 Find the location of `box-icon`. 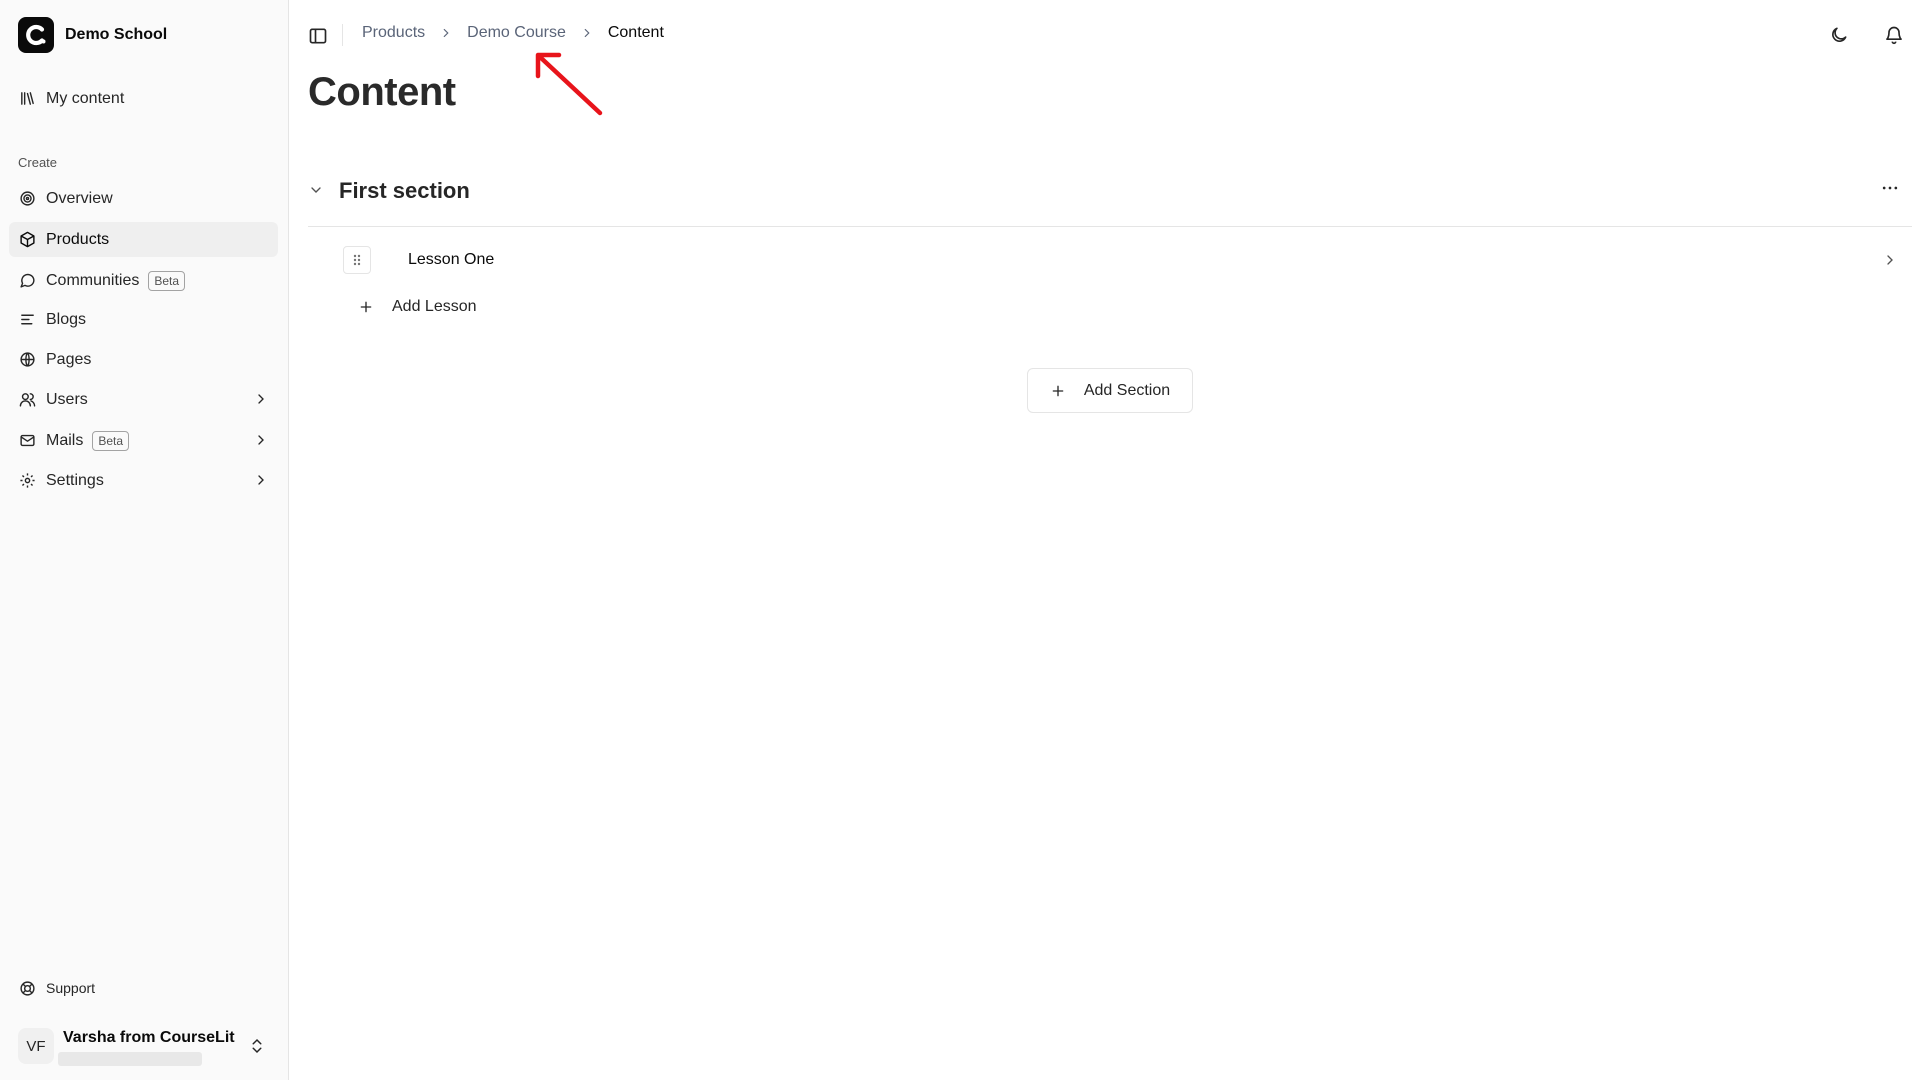

box-icon is located at coordinates (27, 240).